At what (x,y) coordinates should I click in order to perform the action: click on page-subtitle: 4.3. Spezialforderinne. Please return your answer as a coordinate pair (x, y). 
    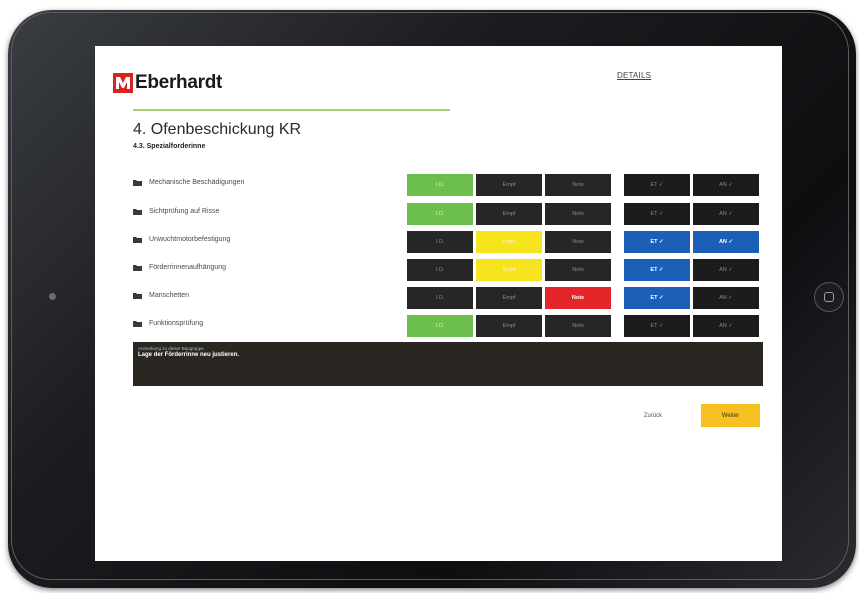
    Looking at the image, I should click on (169, 146).